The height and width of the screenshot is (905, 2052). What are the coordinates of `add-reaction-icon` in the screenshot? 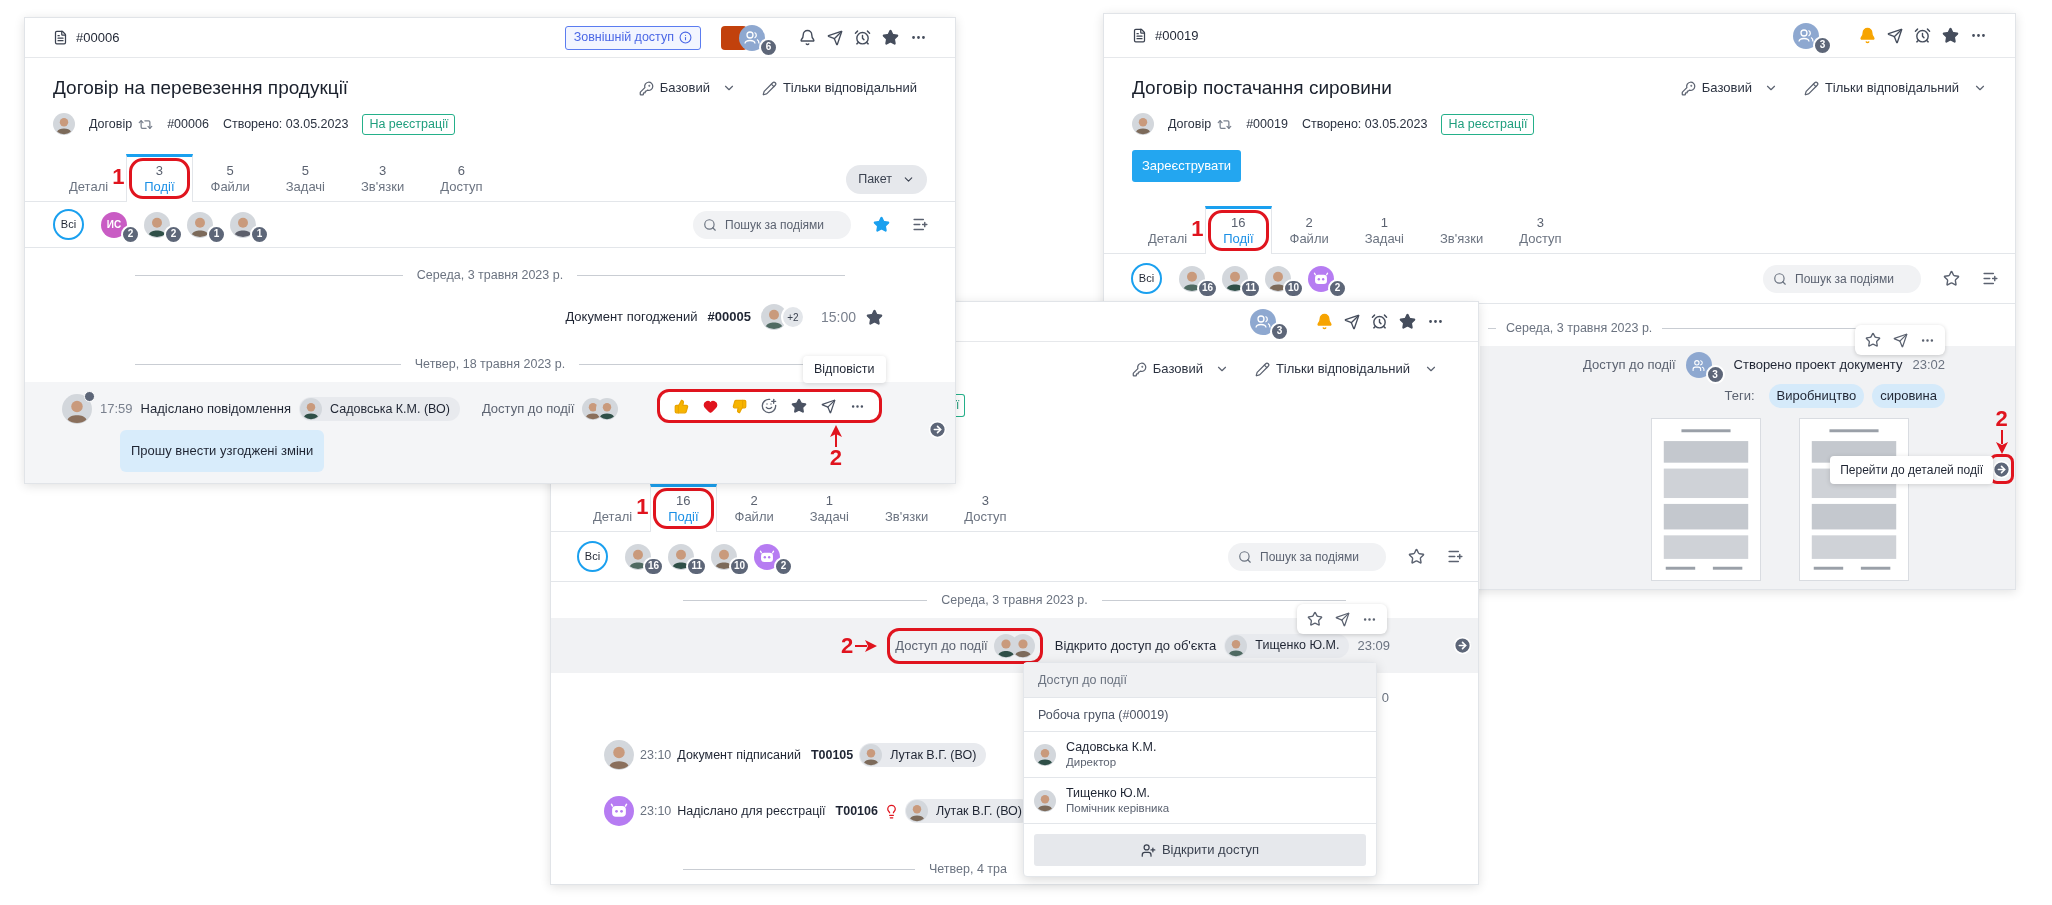 It's located at (768, 406).